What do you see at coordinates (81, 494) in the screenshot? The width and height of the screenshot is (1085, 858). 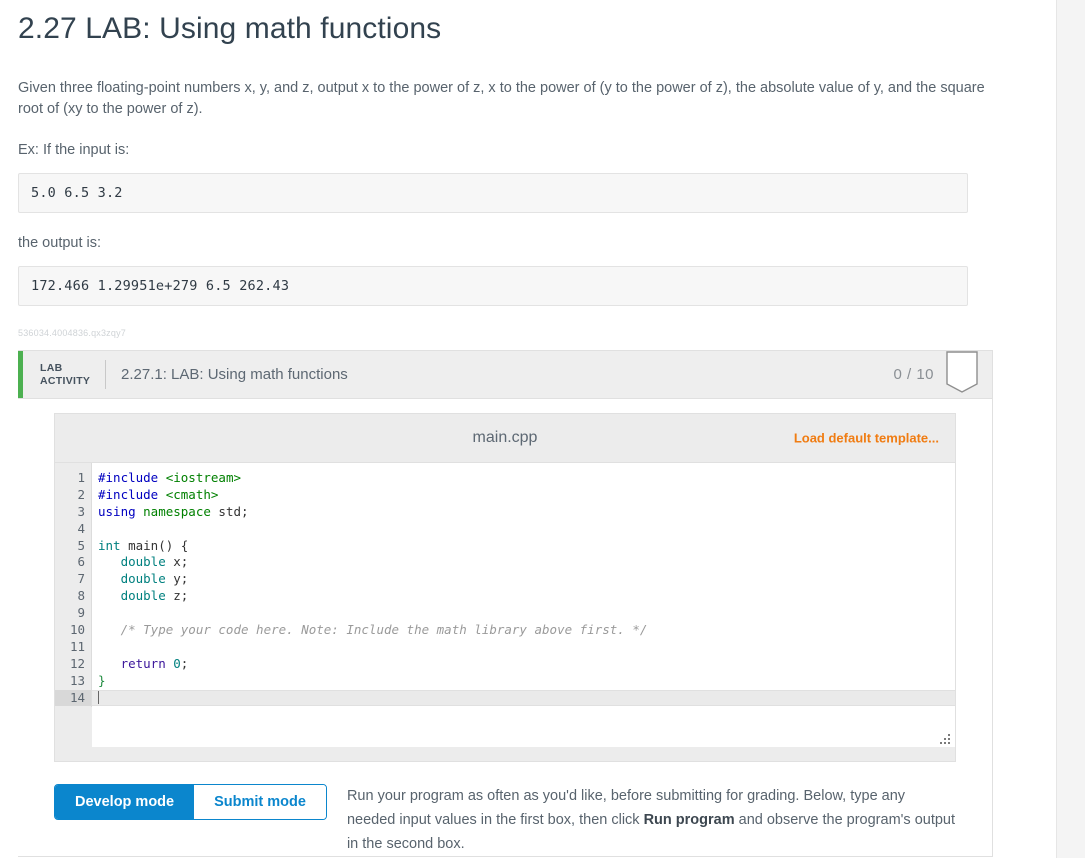 I see `line-number: 2` at bounding box center [81, 494].